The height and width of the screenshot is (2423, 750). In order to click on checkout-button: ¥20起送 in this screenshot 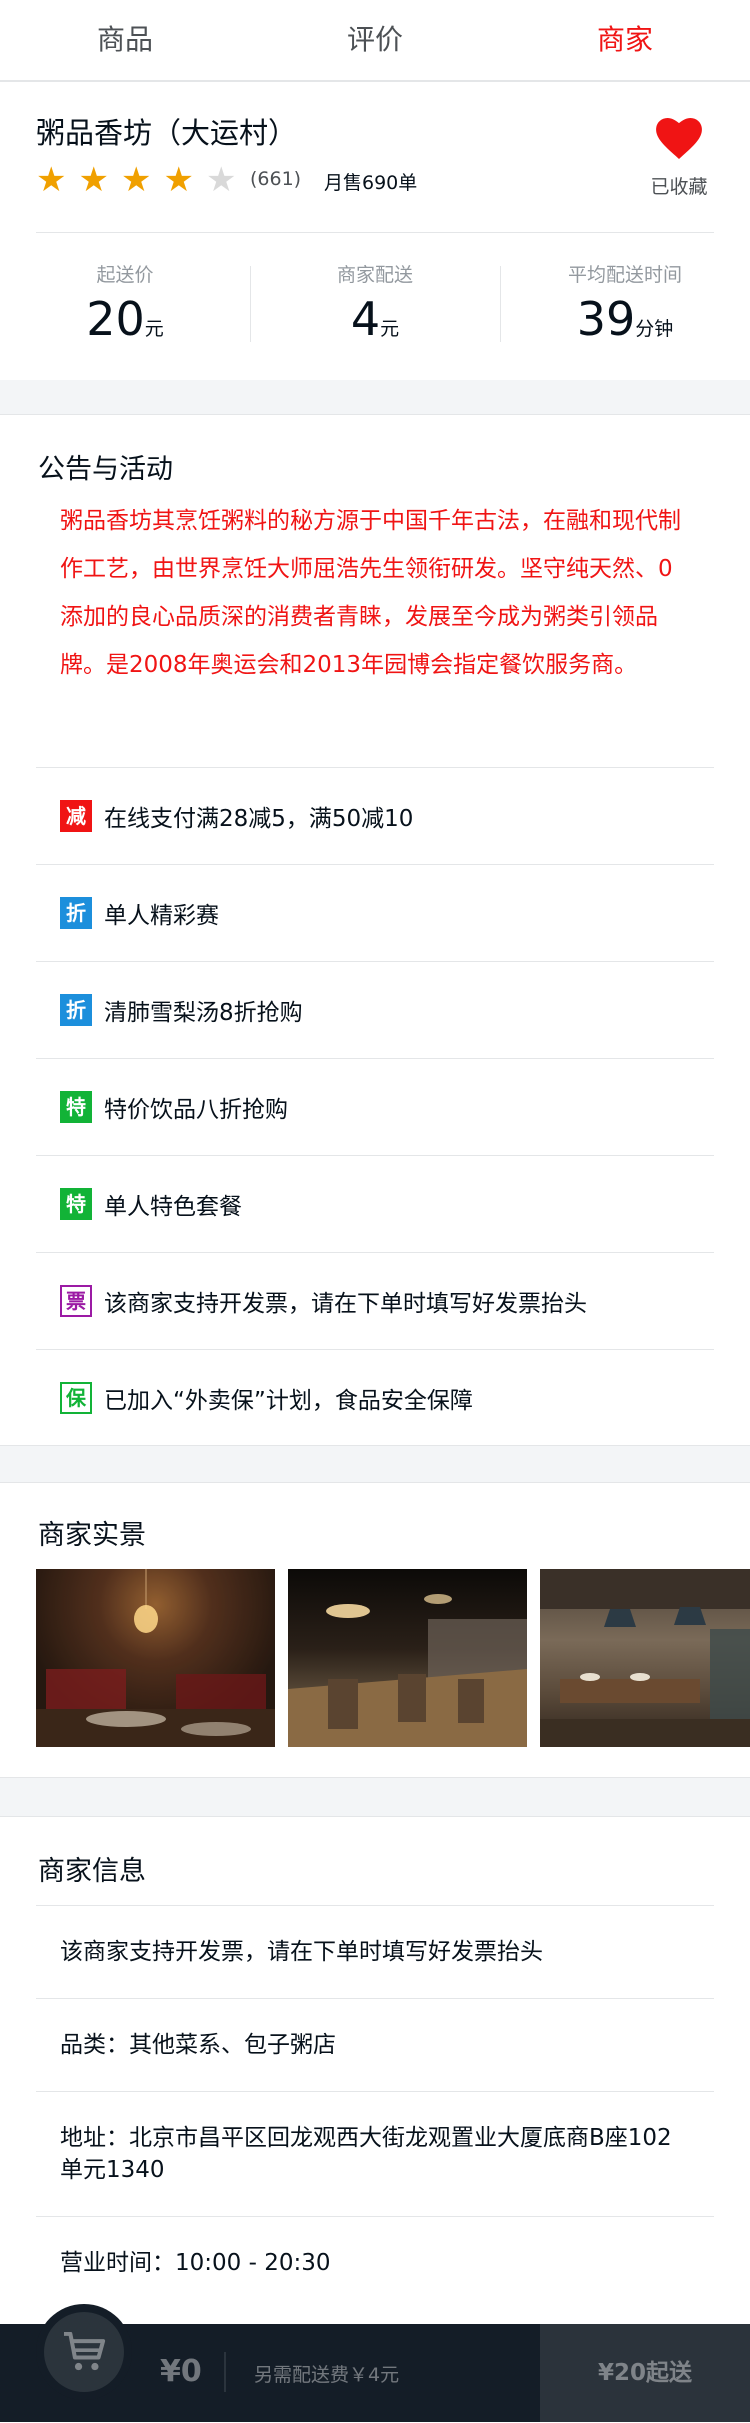, I will do `click(645, 2373)`.